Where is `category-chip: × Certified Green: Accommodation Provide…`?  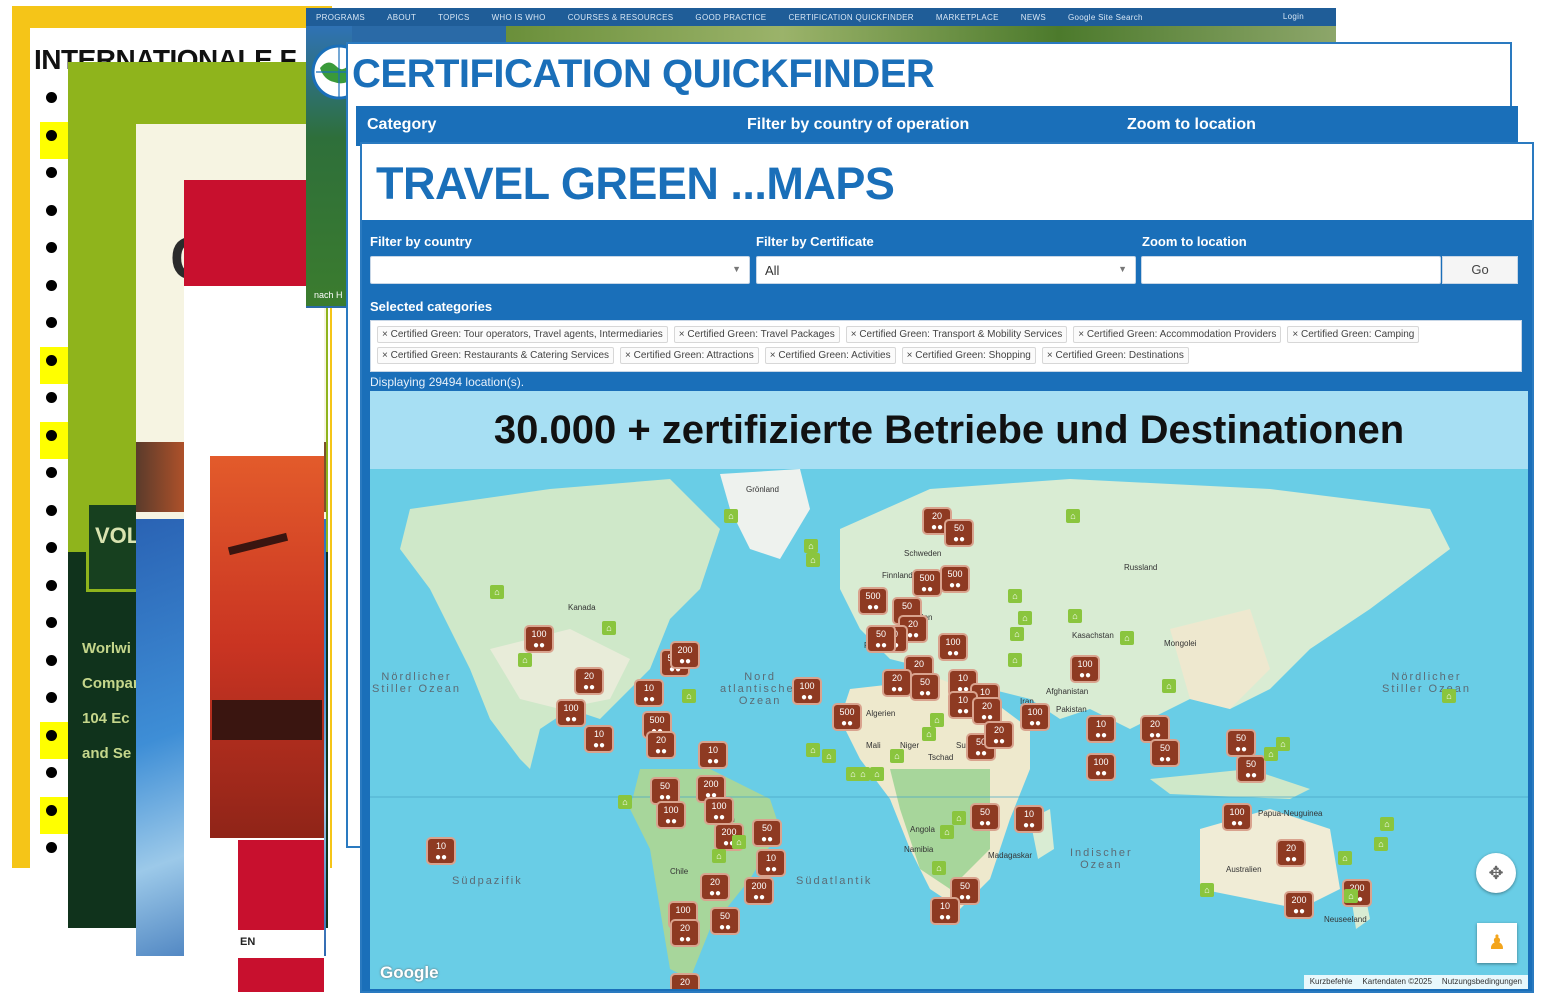
category-chip: × Certified Green: Accommodation Provide… is located at coordinates (1177, 334).